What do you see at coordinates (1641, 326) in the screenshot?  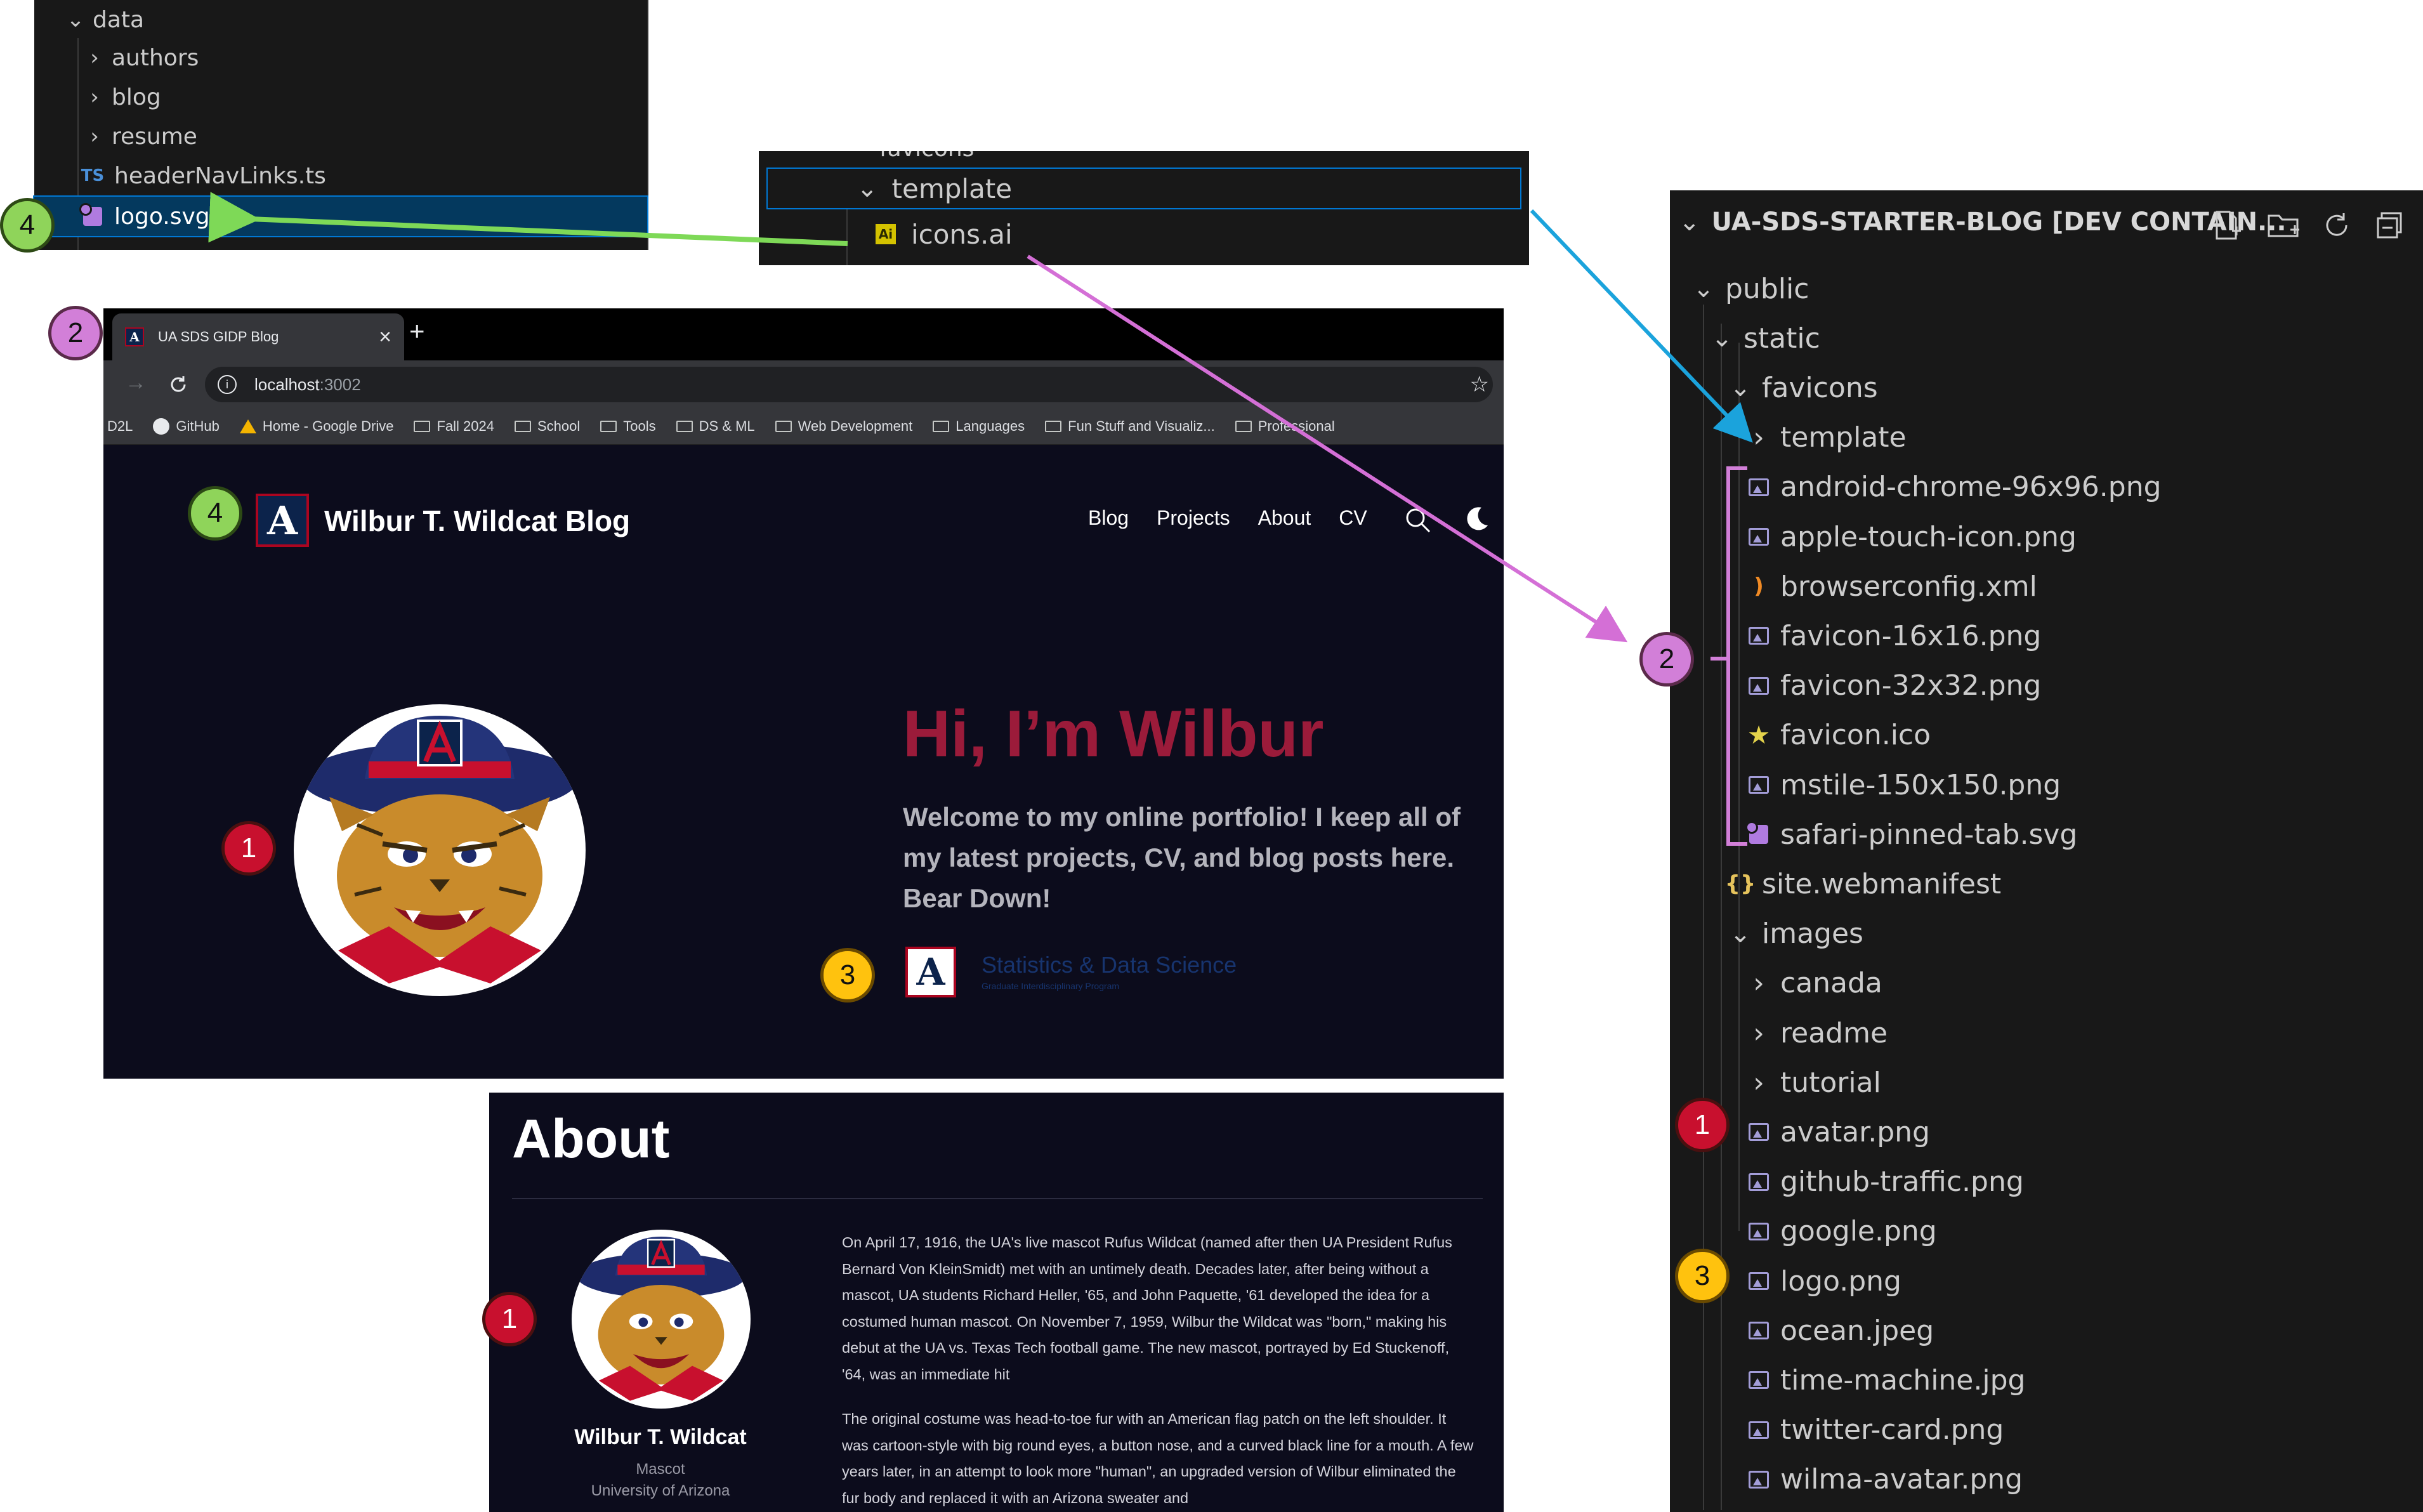 I see `arrow-blue` at bounding box center [1641, 326].